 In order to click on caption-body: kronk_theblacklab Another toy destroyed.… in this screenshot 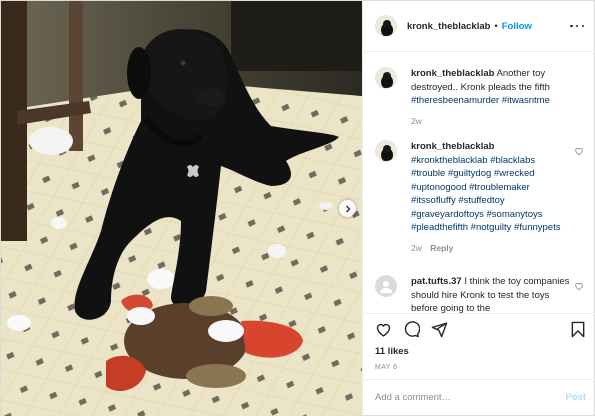, I will do `click(491, 97)`.